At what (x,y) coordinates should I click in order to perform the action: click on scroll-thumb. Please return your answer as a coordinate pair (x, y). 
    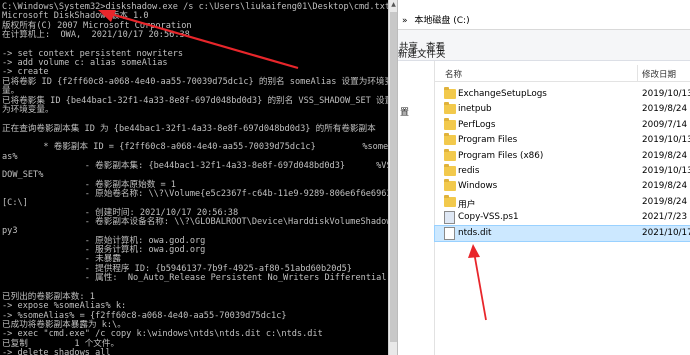
    Looking at the image, I should click on (393, 177).